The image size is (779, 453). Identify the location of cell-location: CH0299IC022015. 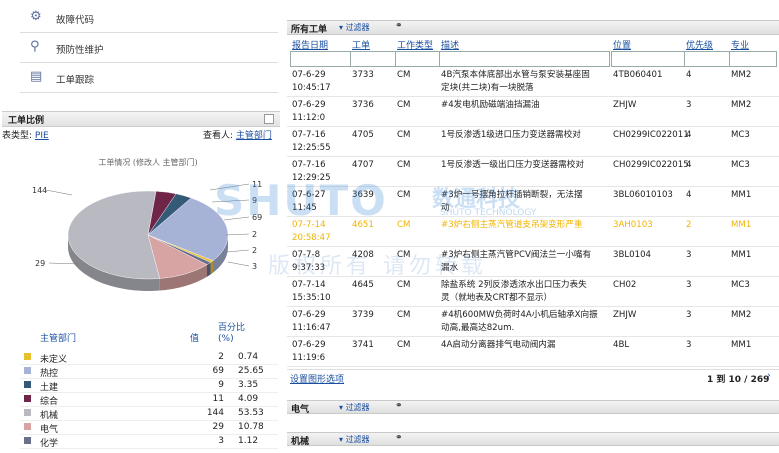
(651, 165).